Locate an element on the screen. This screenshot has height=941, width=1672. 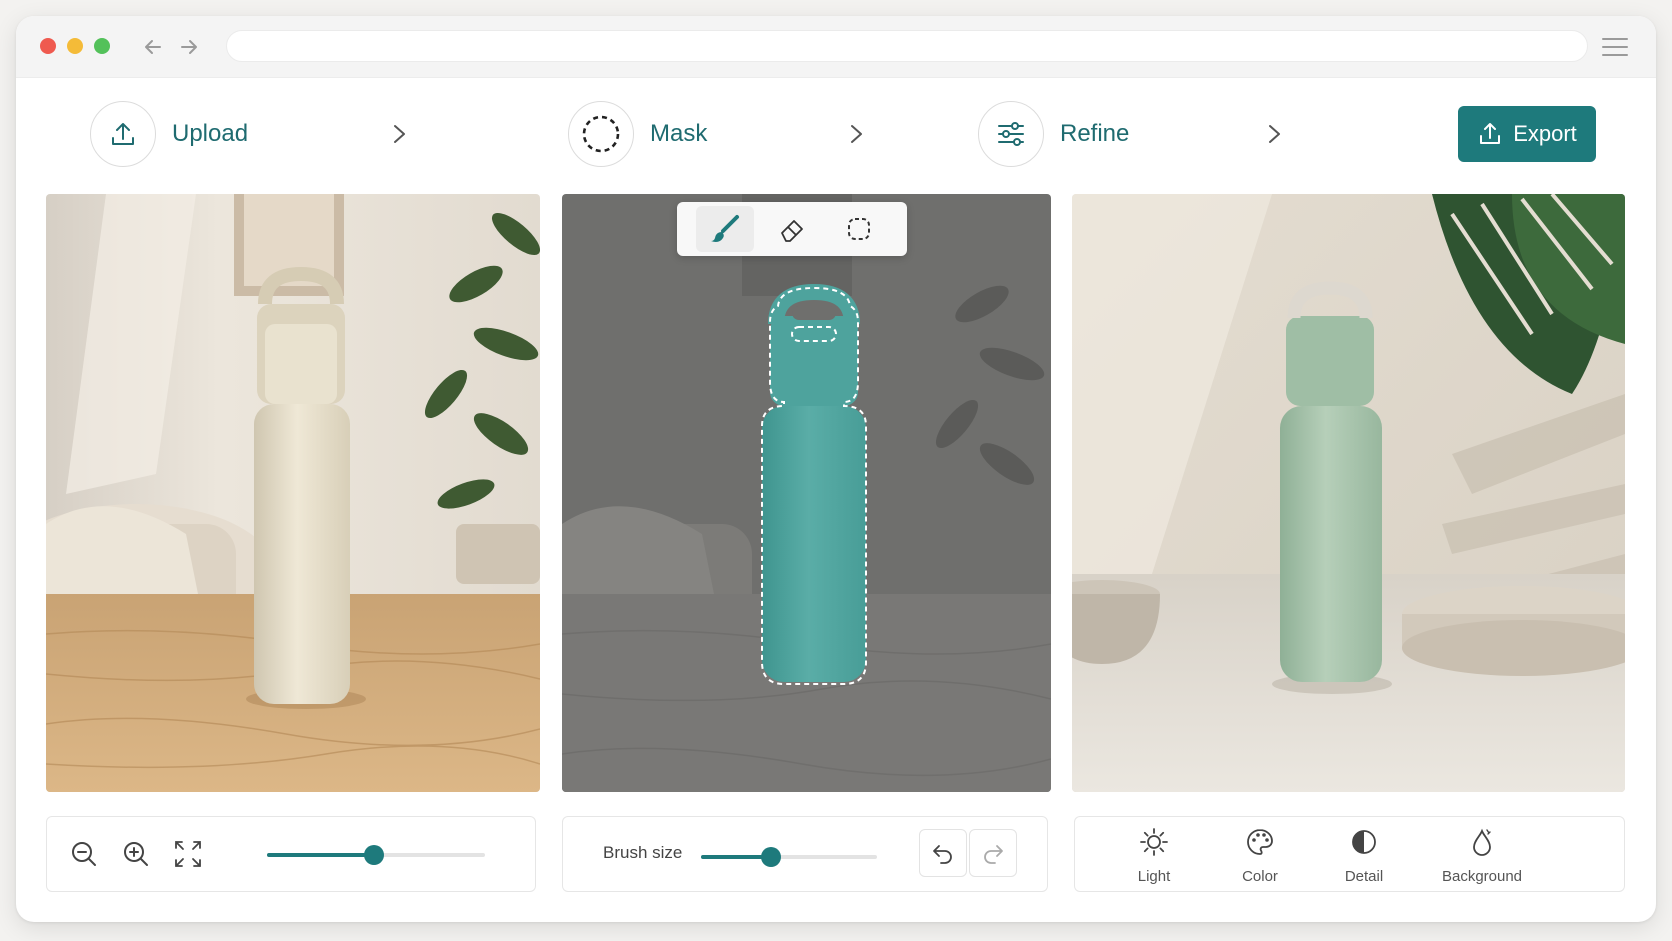
brush-controls-bar: Brush size is located at coordinates (805, 854).